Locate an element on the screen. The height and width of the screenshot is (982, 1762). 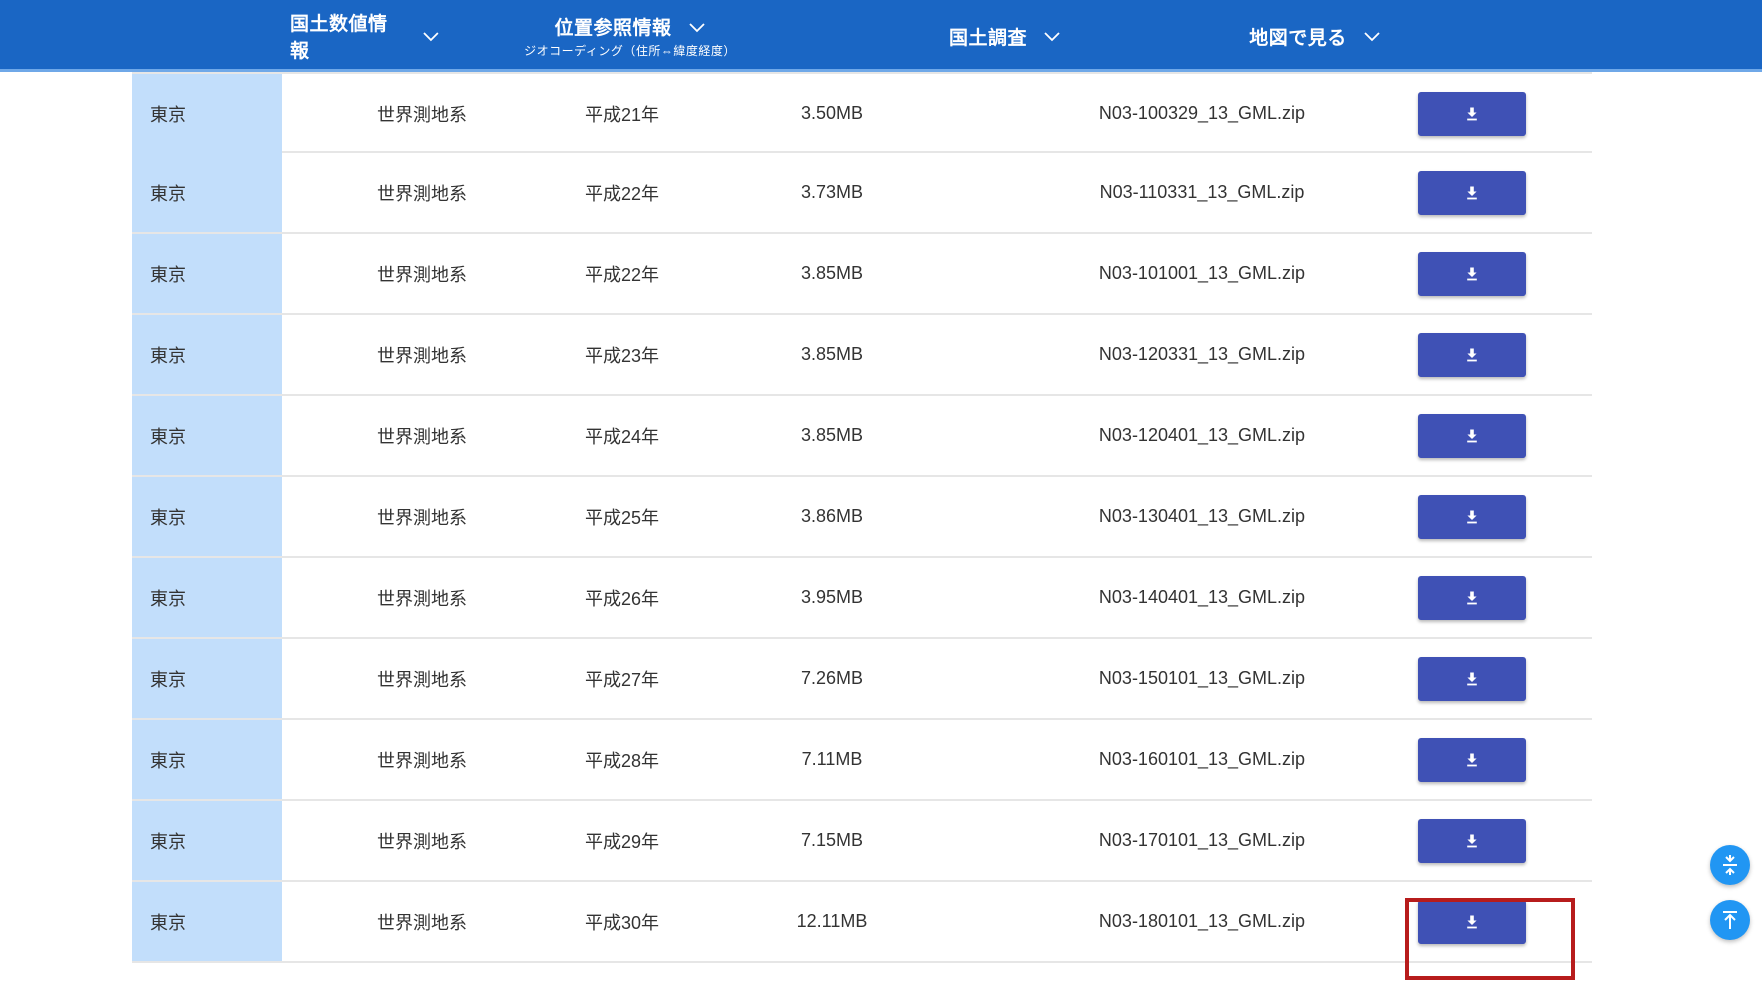
collapse-button is located at coordinates (1730, 865).